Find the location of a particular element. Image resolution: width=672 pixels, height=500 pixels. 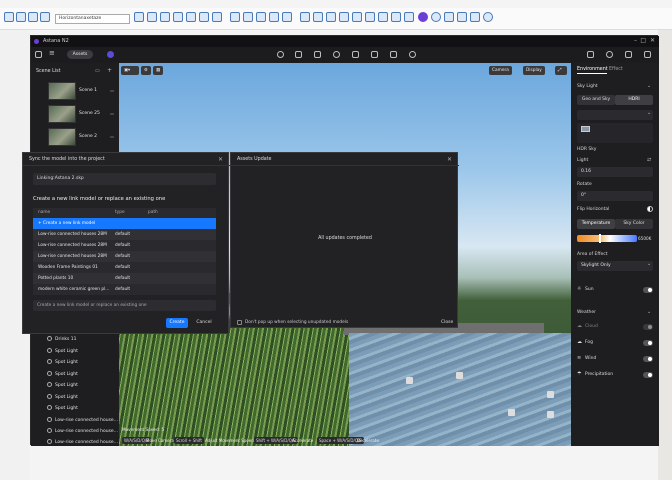

sun-row: ☼ Sun is located at coordinates (615, 290).